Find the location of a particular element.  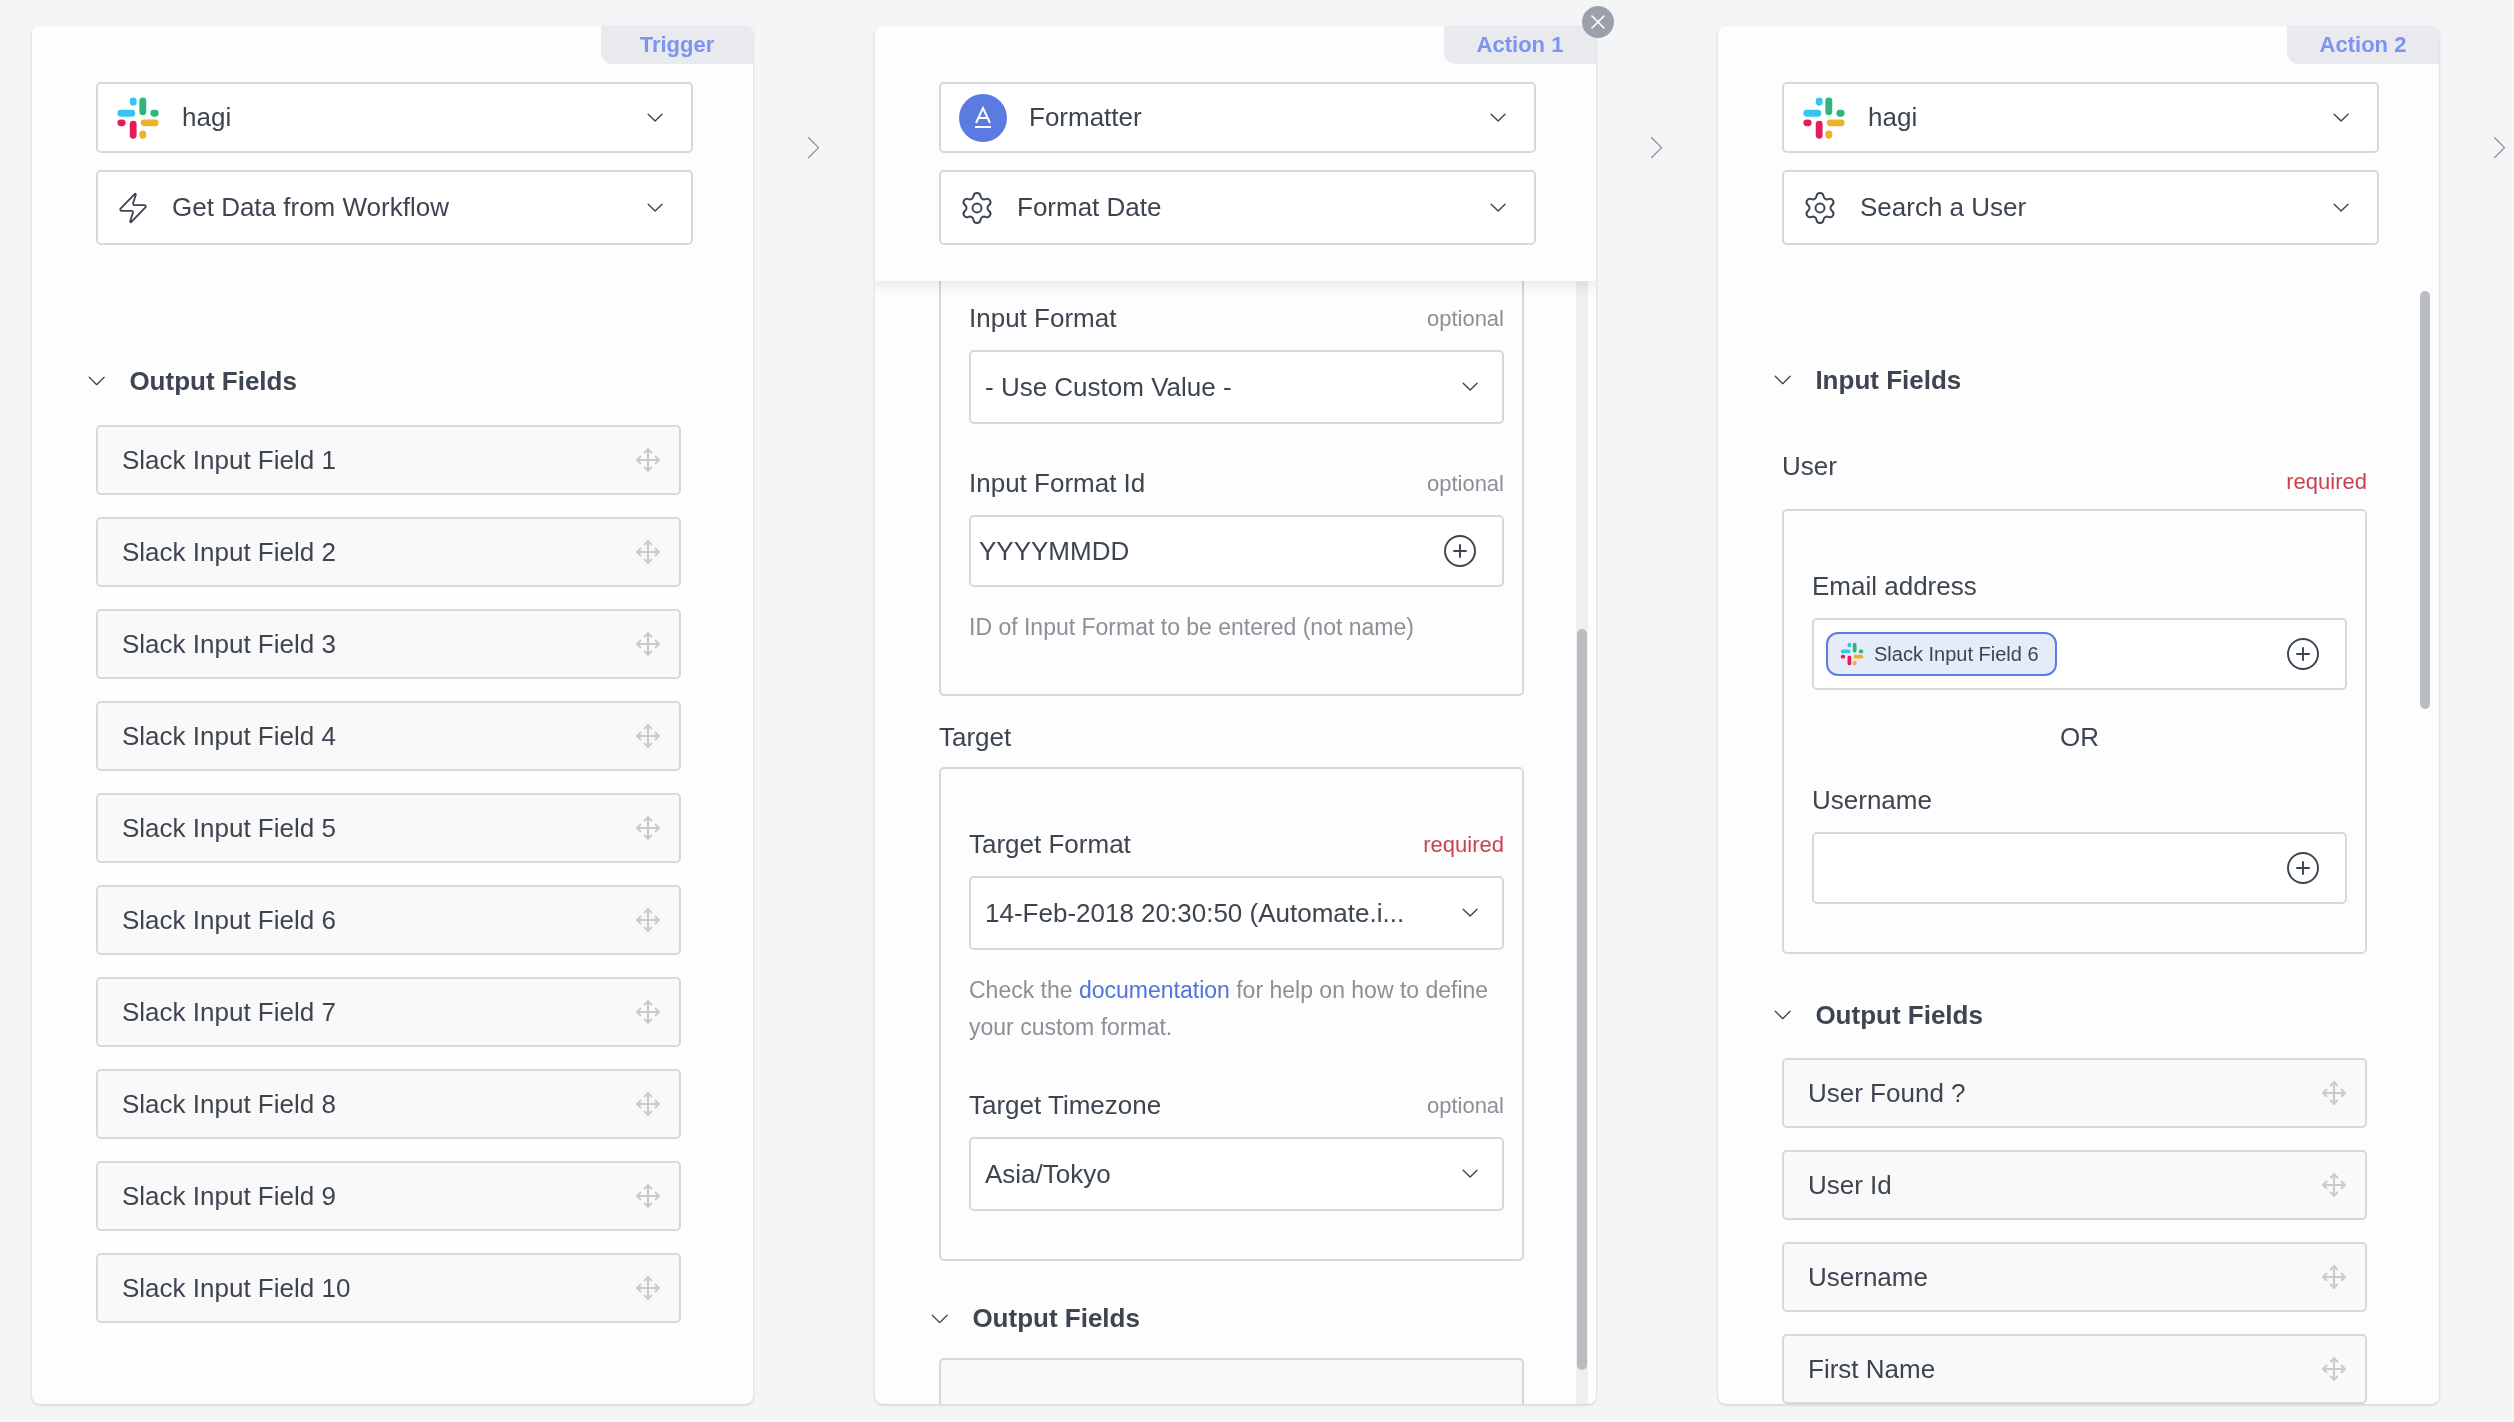

close-button is located at coordinates (1598, 22).